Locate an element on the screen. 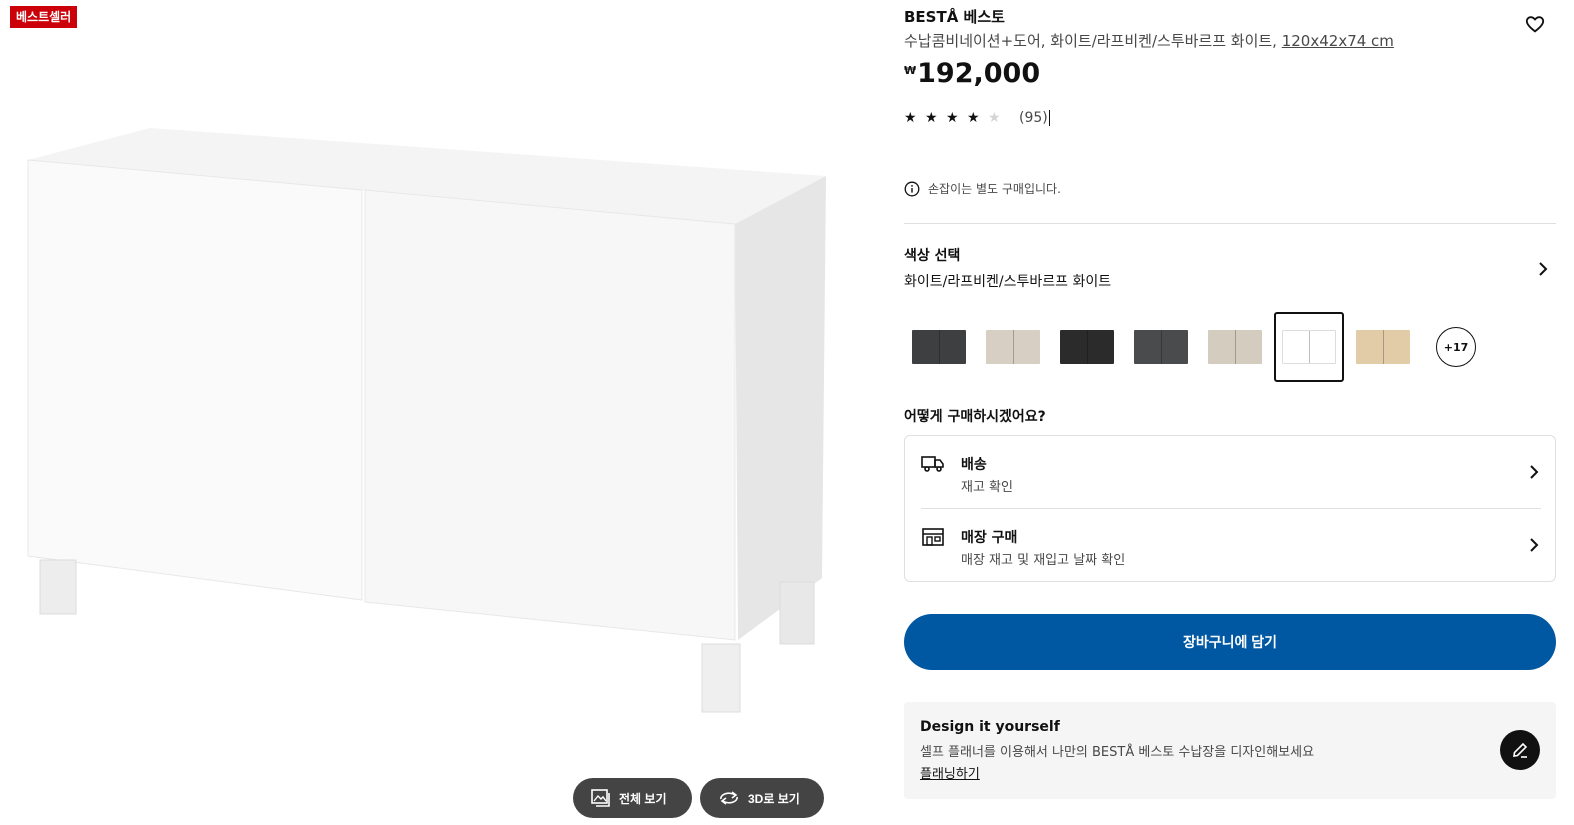 The width and height of the screenshot is (1574, 825). price-value: 192,000 is located at coordinates (979, 73).